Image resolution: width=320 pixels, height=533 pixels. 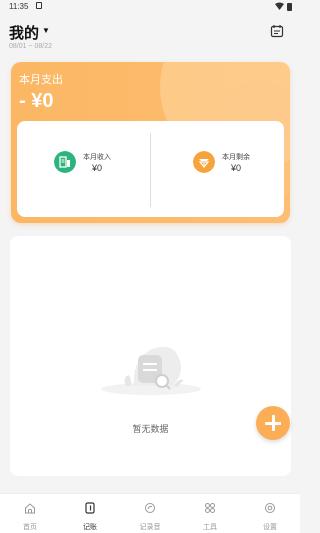 I want to click on calendar-icon, so click(x=277, y=31).